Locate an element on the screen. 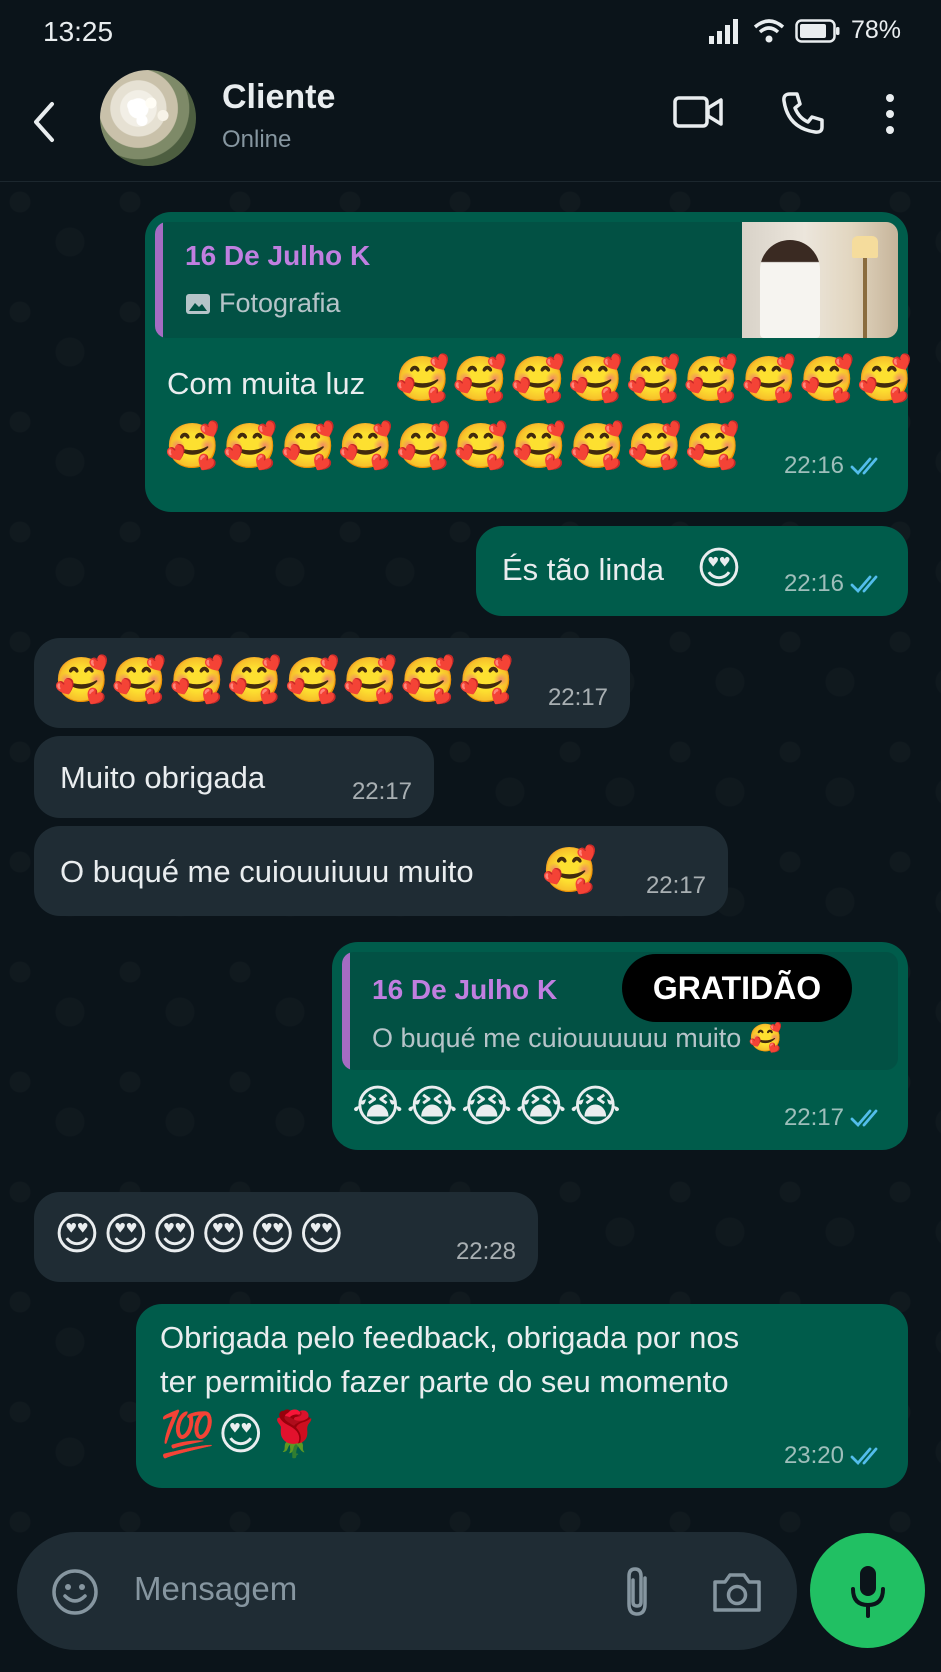  battery-icon is located at coordinates (817, 30).